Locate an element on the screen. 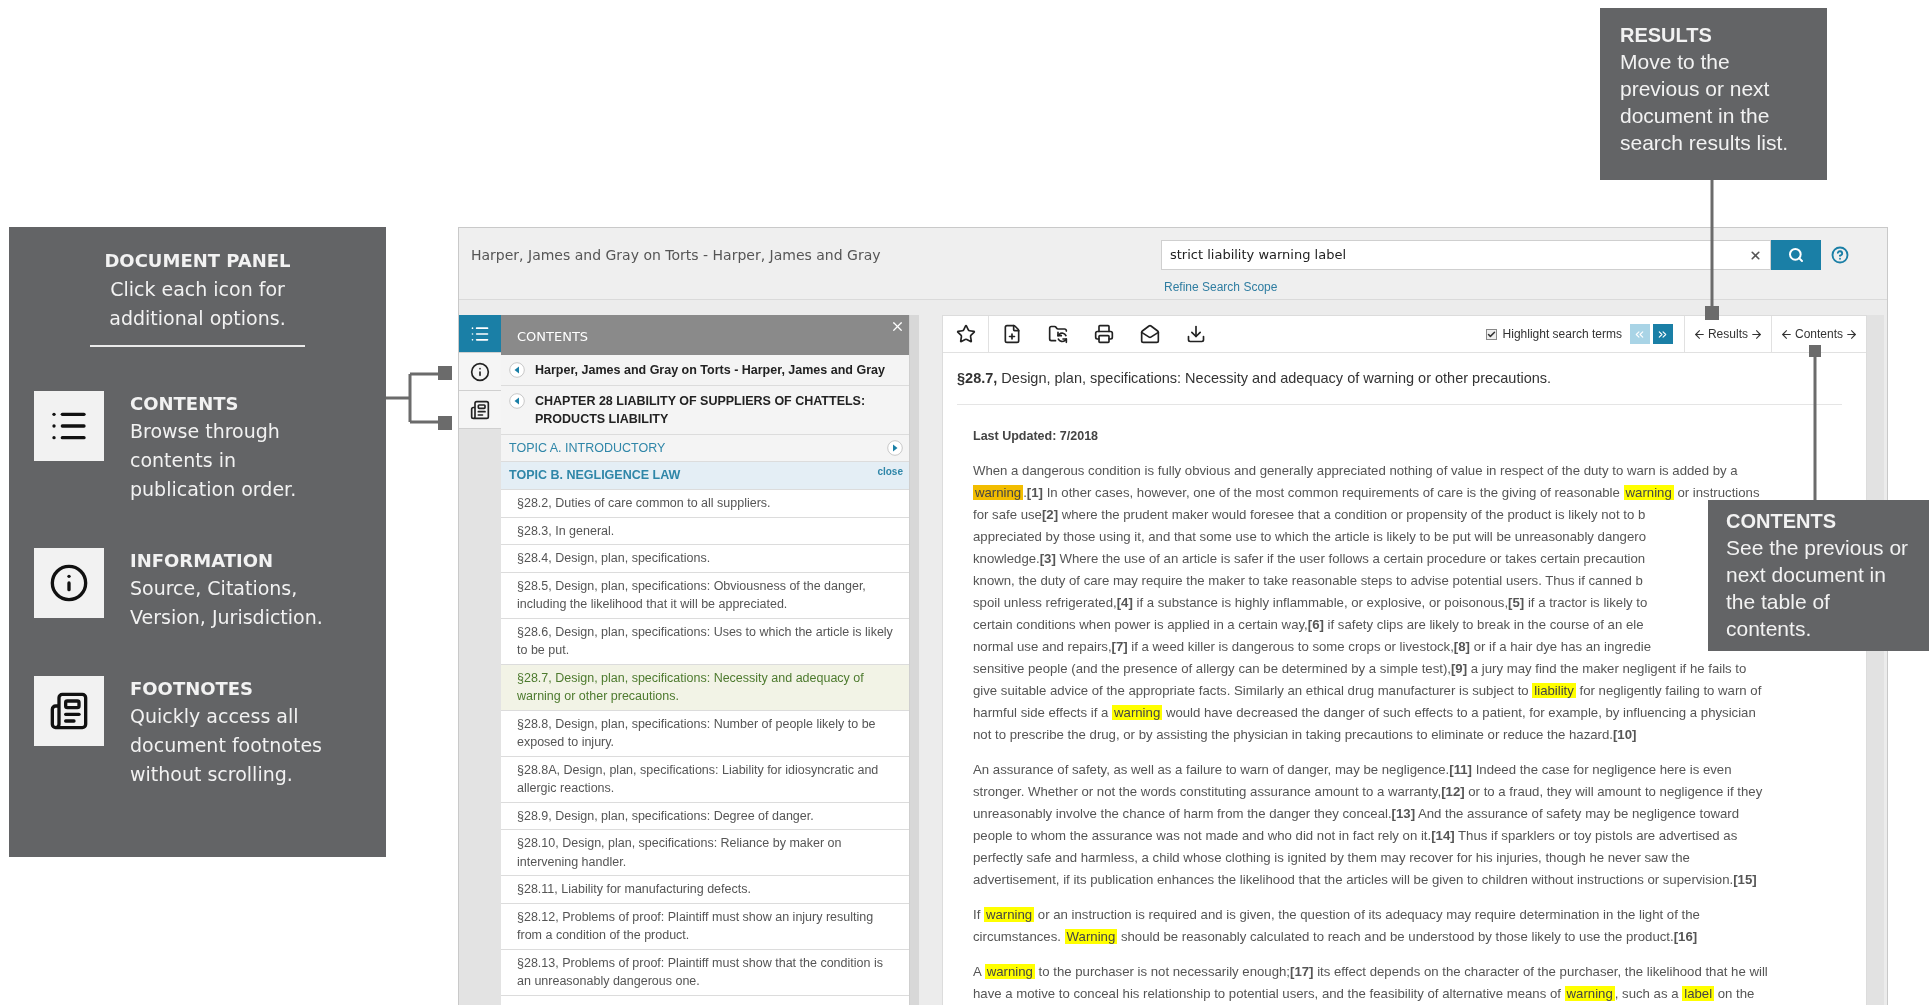 The width and height of the screenshot is (1929, 1005). body-text: spoil unless refrigerated,[4] if a substance is highly inflammable, or explosive, or poisonous,[5] if a tractor is likely to is located at coordinates (1310, 602).